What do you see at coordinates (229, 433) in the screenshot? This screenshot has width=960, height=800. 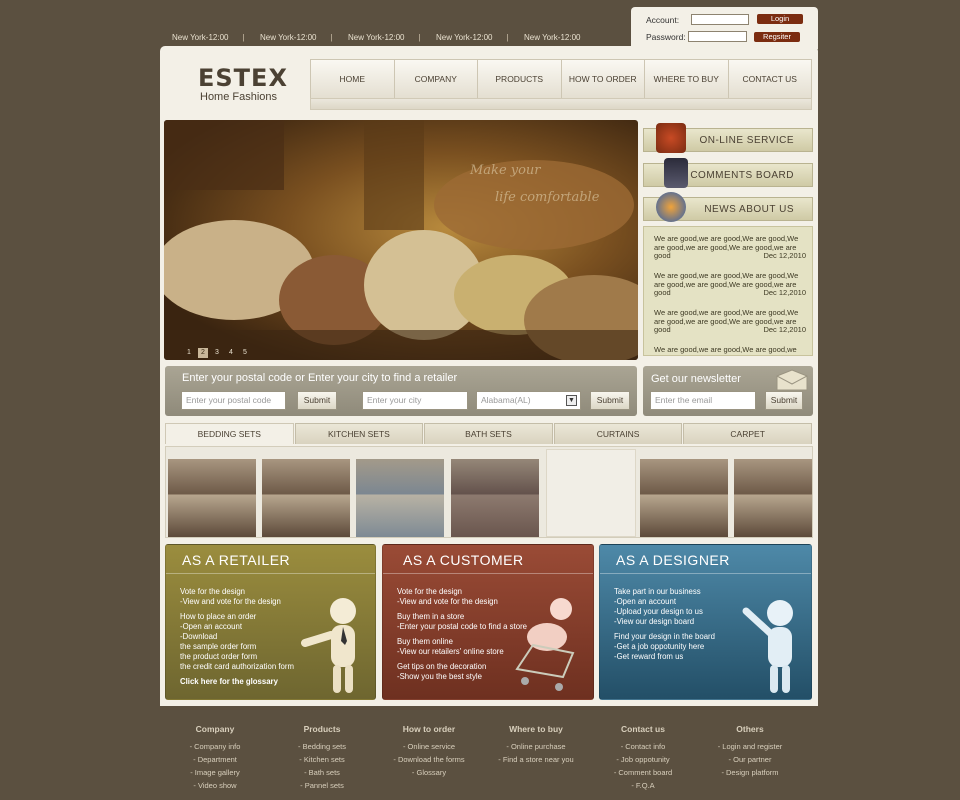 I see `tab-bedding-sets: BEDDING SETS` at bounding box center [229, 433].